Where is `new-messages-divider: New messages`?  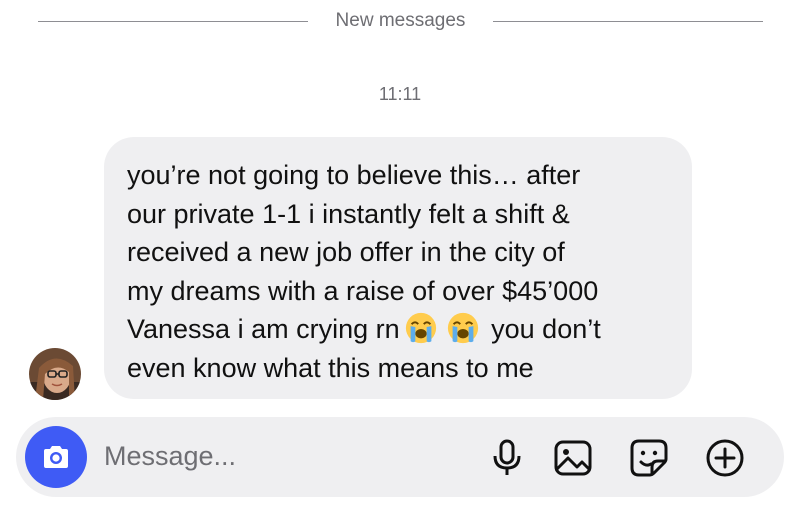 new-messages-divider: New messages is located at coordinates (400, 22).